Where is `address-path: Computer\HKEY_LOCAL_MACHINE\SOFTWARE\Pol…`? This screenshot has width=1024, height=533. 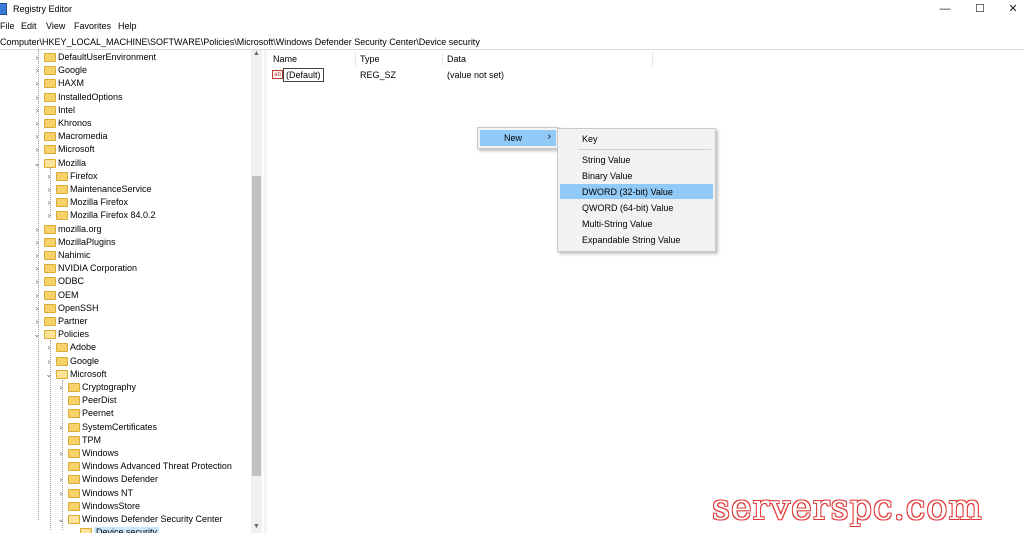
address-path: Computer\HKEY_LOCAL_MACHINE\SOFTWARE\Pol… is located at coordinates (240, 42).